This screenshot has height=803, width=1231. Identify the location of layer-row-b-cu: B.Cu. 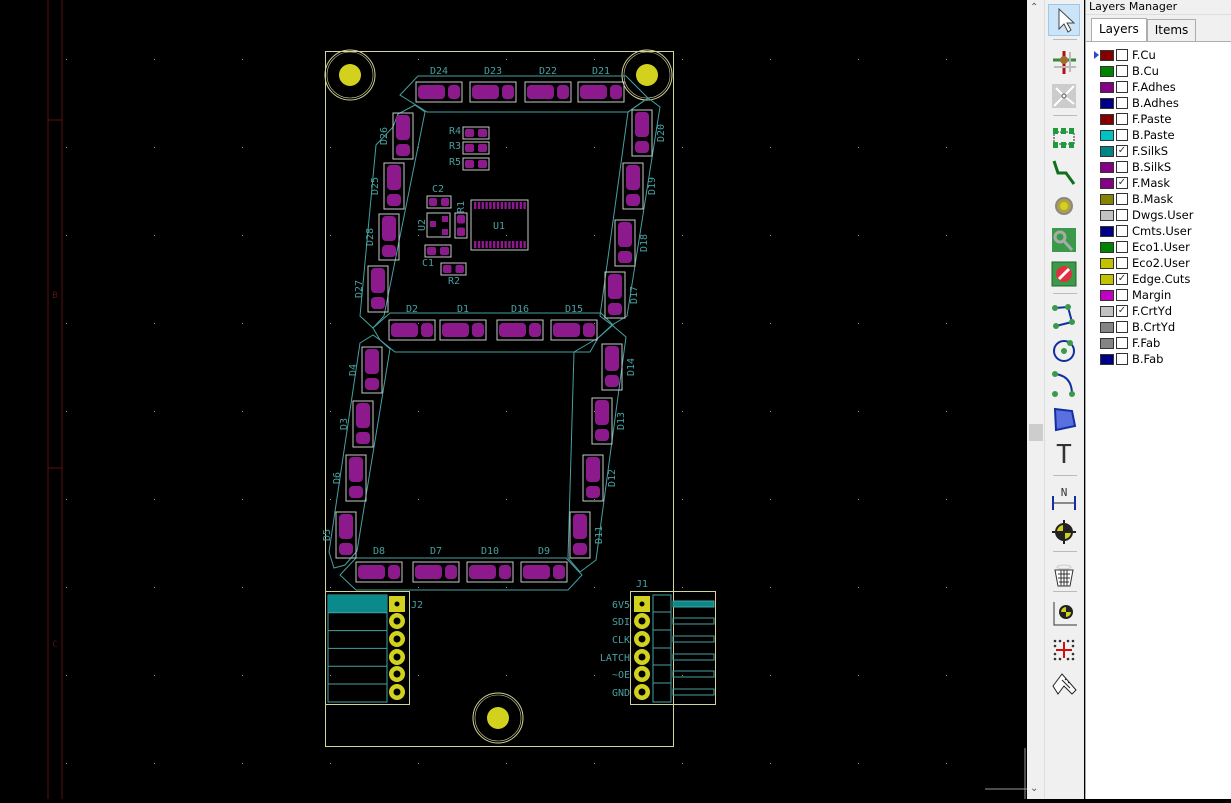
(1129, 71).